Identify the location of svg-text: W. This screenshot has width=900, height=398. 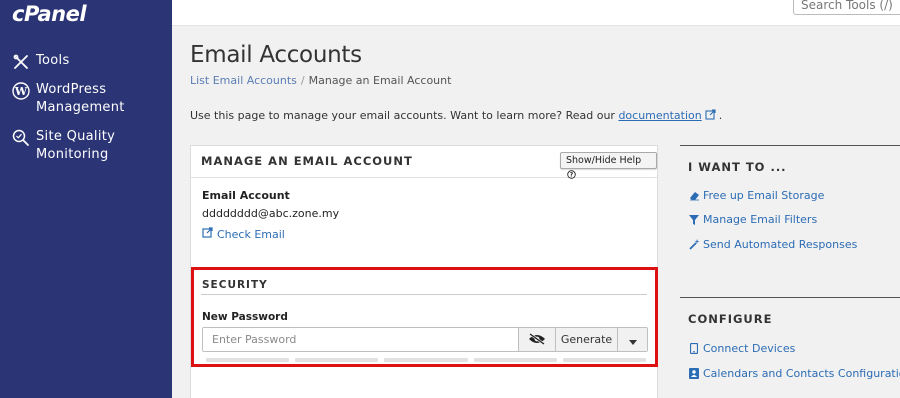
(21, 91).